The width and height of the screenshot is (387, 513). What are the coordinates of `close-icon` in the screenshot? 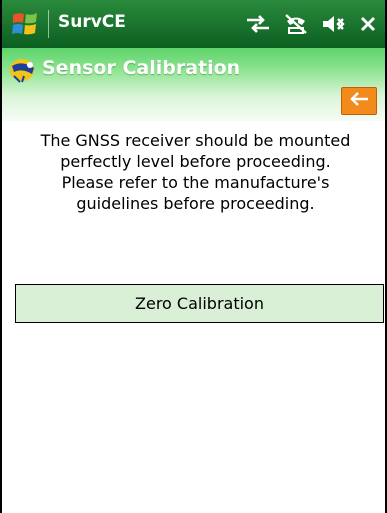 It's located at (368, 24).